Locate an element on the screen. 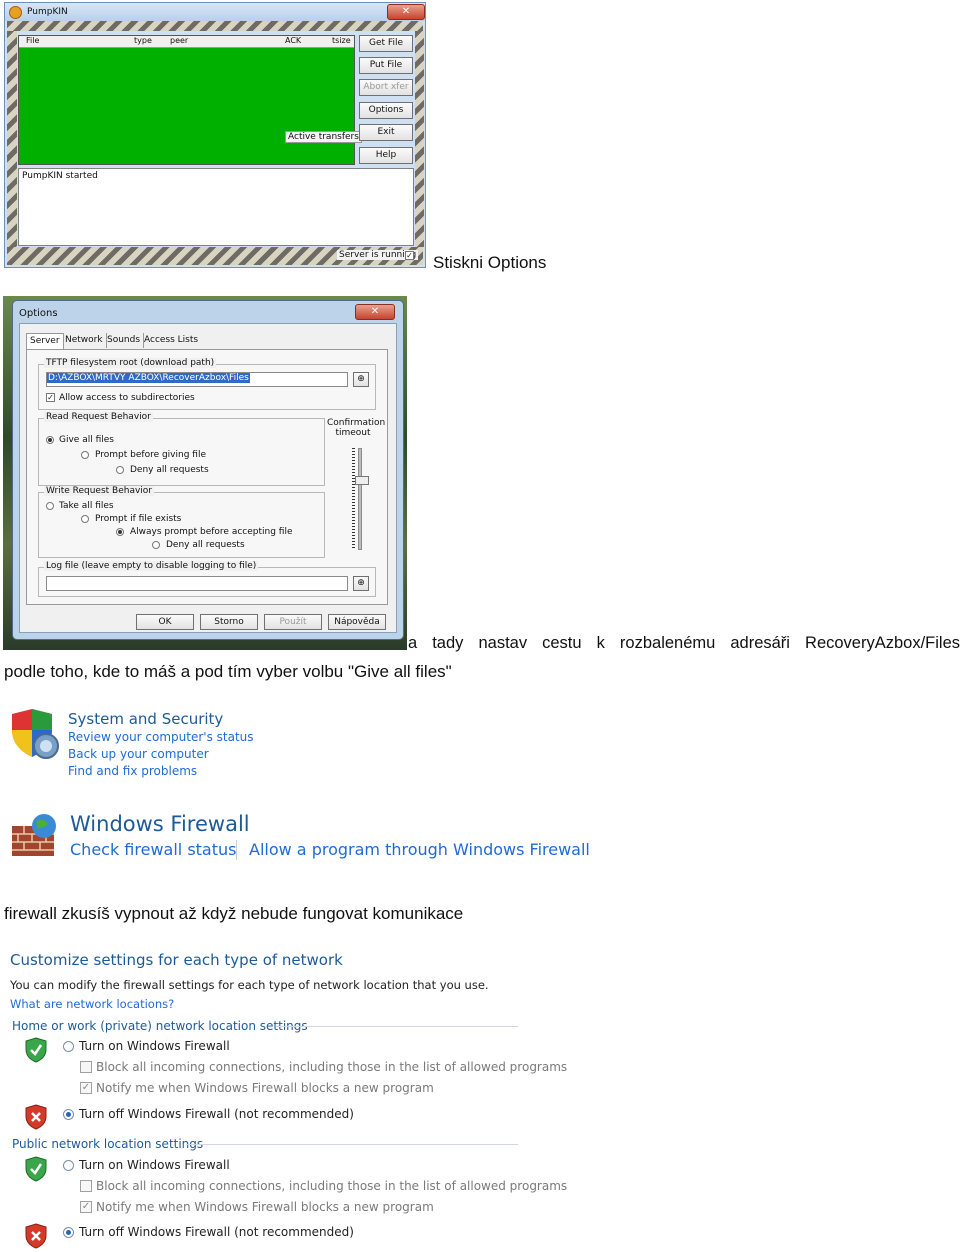 This screenshot has height=1252, width=960. private-turn-on-label: Turn on Windows Firewall is located at coordinates (154, 1046).